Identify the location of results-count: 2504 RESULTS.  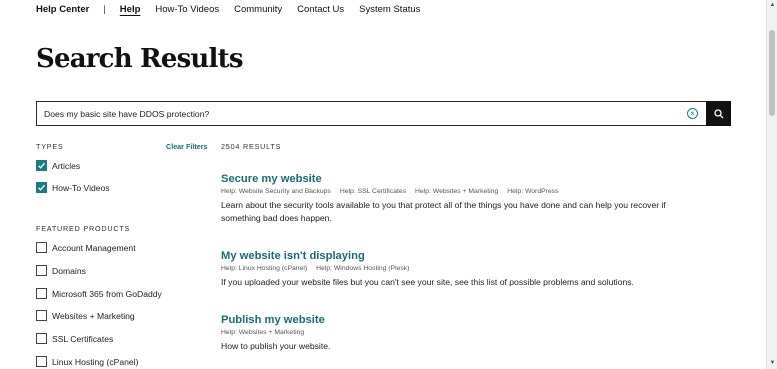
(251, 146).